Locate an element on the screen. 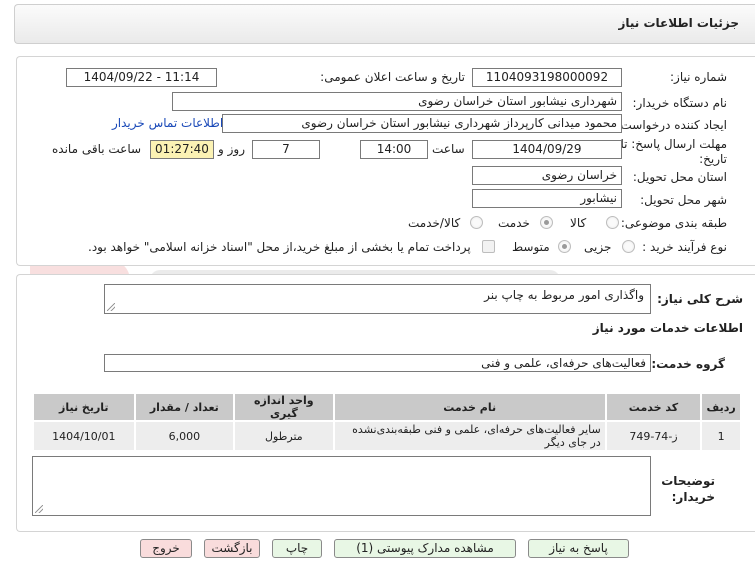  category-option-goods: کالا is located at coordinates (578, 223).